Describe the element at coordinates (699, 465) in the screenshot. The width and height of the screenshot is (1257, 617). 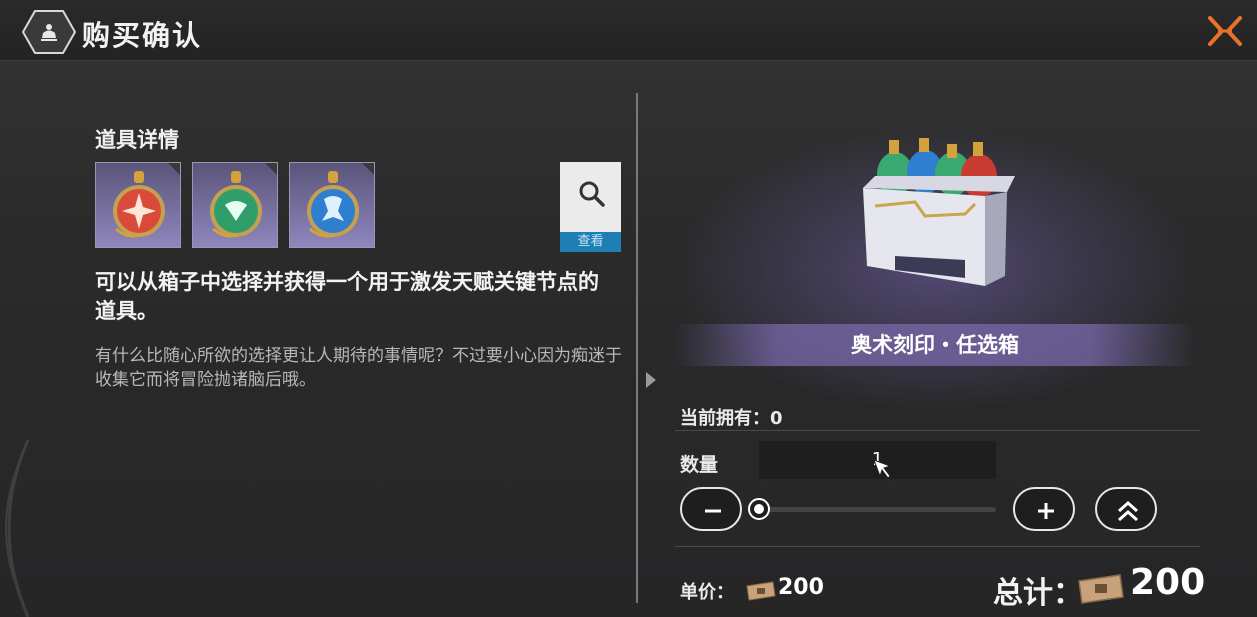
I see `quantity-label: 数量` at that location.